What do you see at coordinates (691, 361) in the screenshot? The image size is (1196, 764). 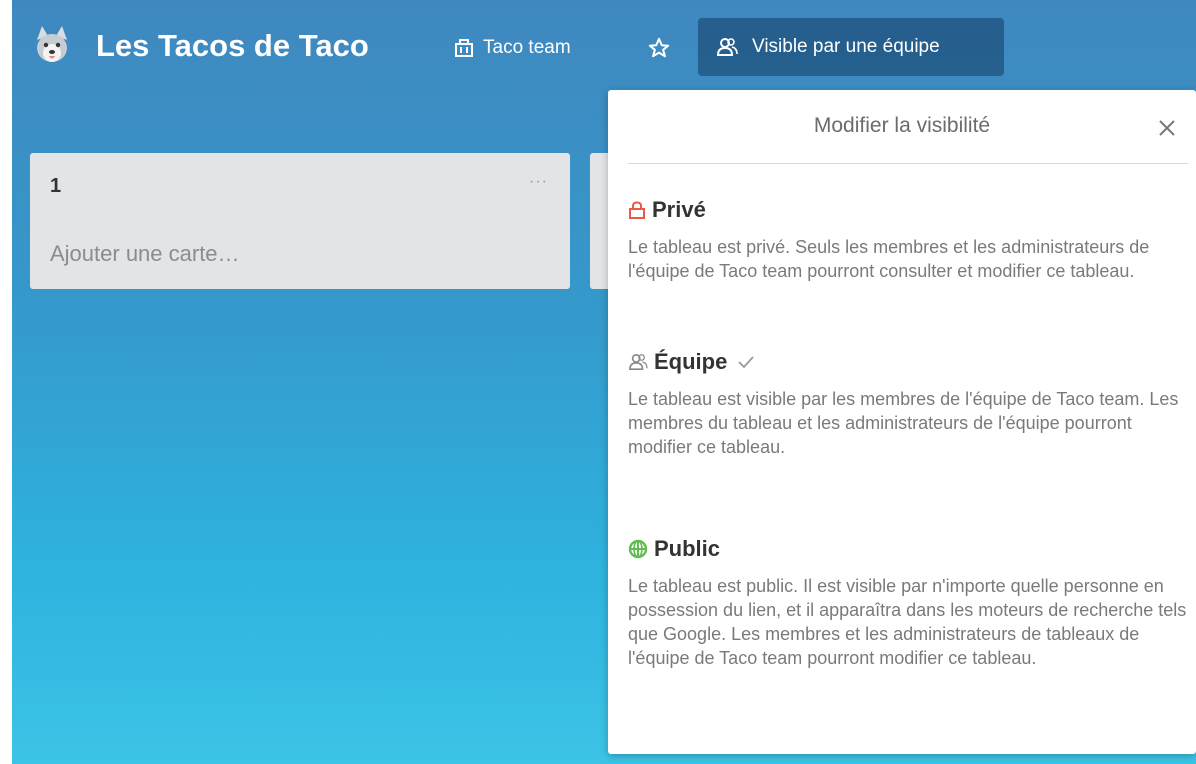 I see `option-name: Équipe` at bounding box center [691, 361].